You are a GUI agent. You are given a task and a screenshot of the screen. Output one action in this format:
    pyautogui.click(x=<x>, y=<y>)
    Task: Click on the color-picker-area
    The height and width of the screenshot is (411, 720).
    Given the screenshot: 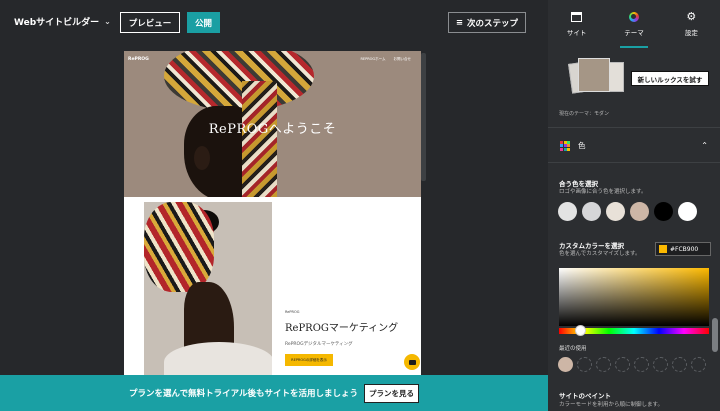 What is the action you would take?
    pyautogui.click(x=634, y=297)
    